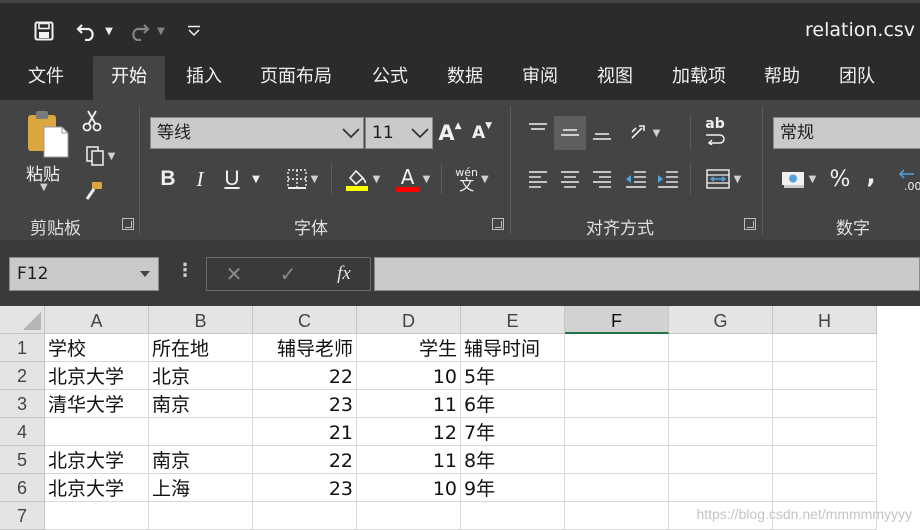 This screenshot has height=530, width=920. What do you see at coordinates (409, 404) in the screenshot?
I see `cell-d3: 11` at bounding box center [409, 404].